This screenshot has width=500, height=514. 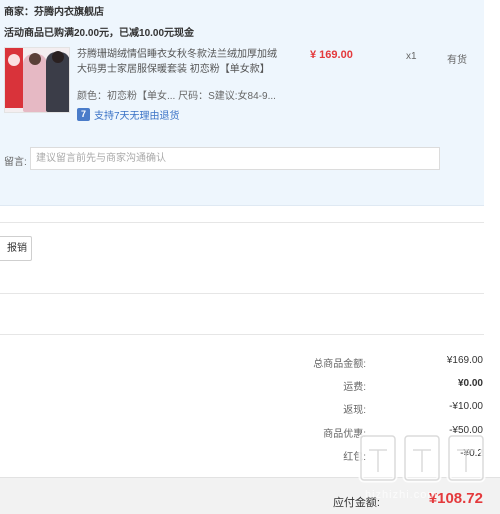 What do you see at coordinates (411, 56) in the screenshot?
I see `product-quantity: x1` at bounding box center [411, 56].